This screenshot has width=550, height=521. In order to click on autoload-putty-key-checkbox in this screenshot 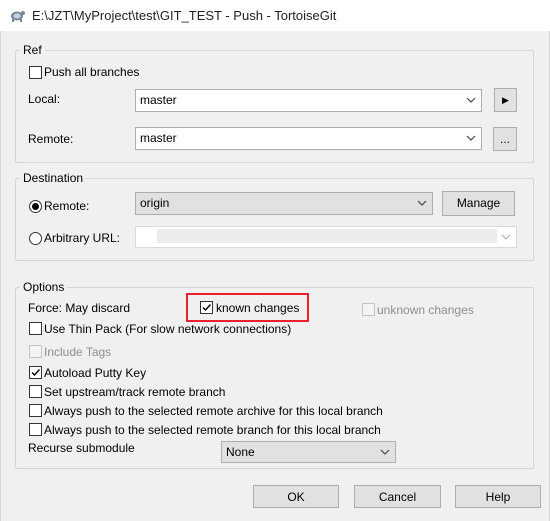, I will do `click(35, 372)`.